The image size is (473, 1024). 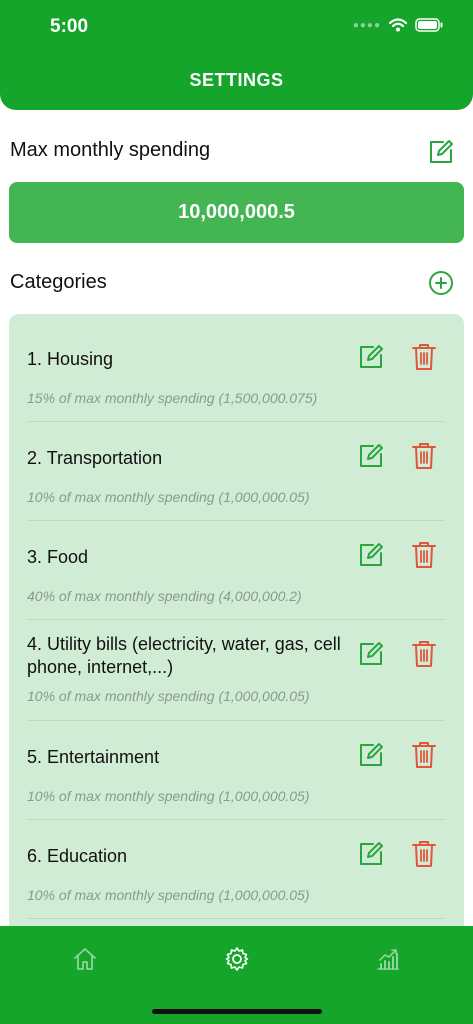 What do you see at coordinates (366, 25) in the screenshot?
I see `signal-icon: ●●●●` at bounding box center [366, 25].